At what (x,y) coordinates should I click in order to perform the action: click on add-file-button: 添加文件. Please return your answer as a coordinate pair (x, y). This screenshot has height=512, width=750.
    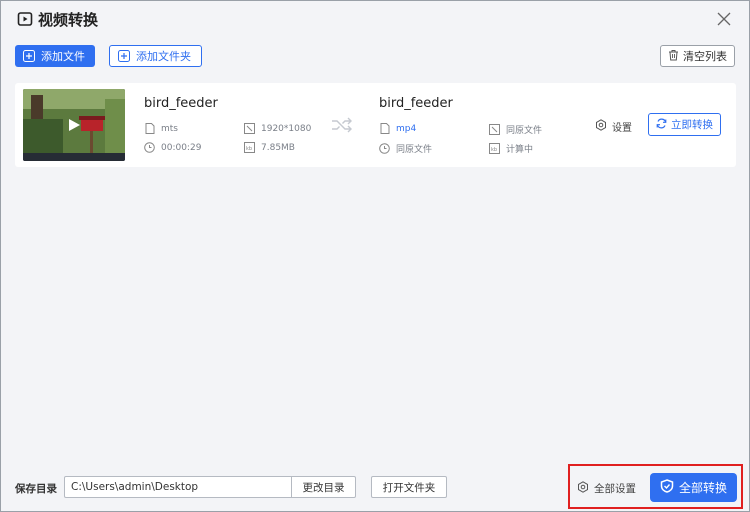
    Looking at the image, I should click on (55, 56).